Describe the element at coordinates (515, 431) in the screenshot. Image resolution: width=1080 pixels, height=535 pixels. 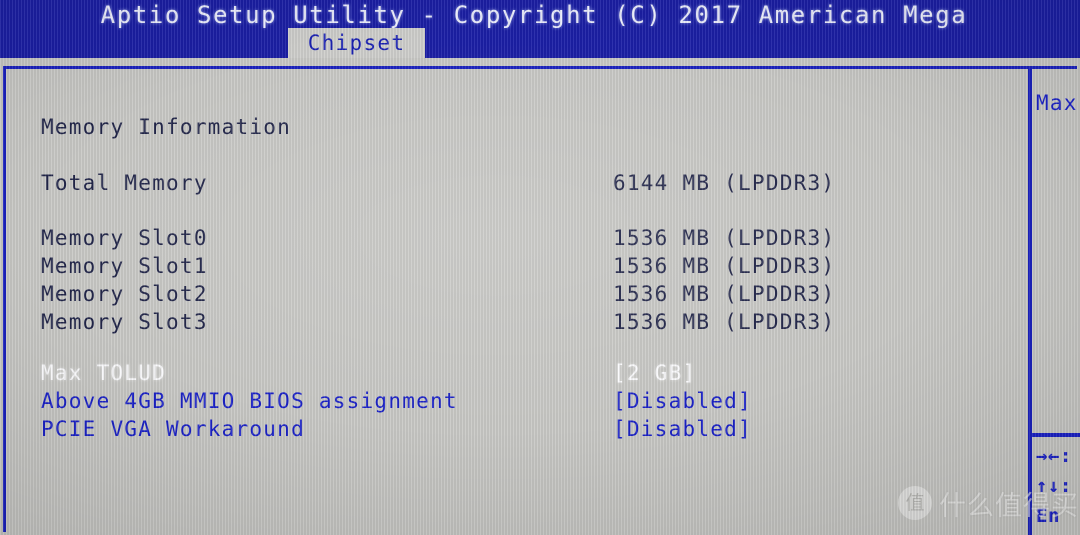
I see `setting-row: PCIE VGA Workaround [Disabled]` at that location.